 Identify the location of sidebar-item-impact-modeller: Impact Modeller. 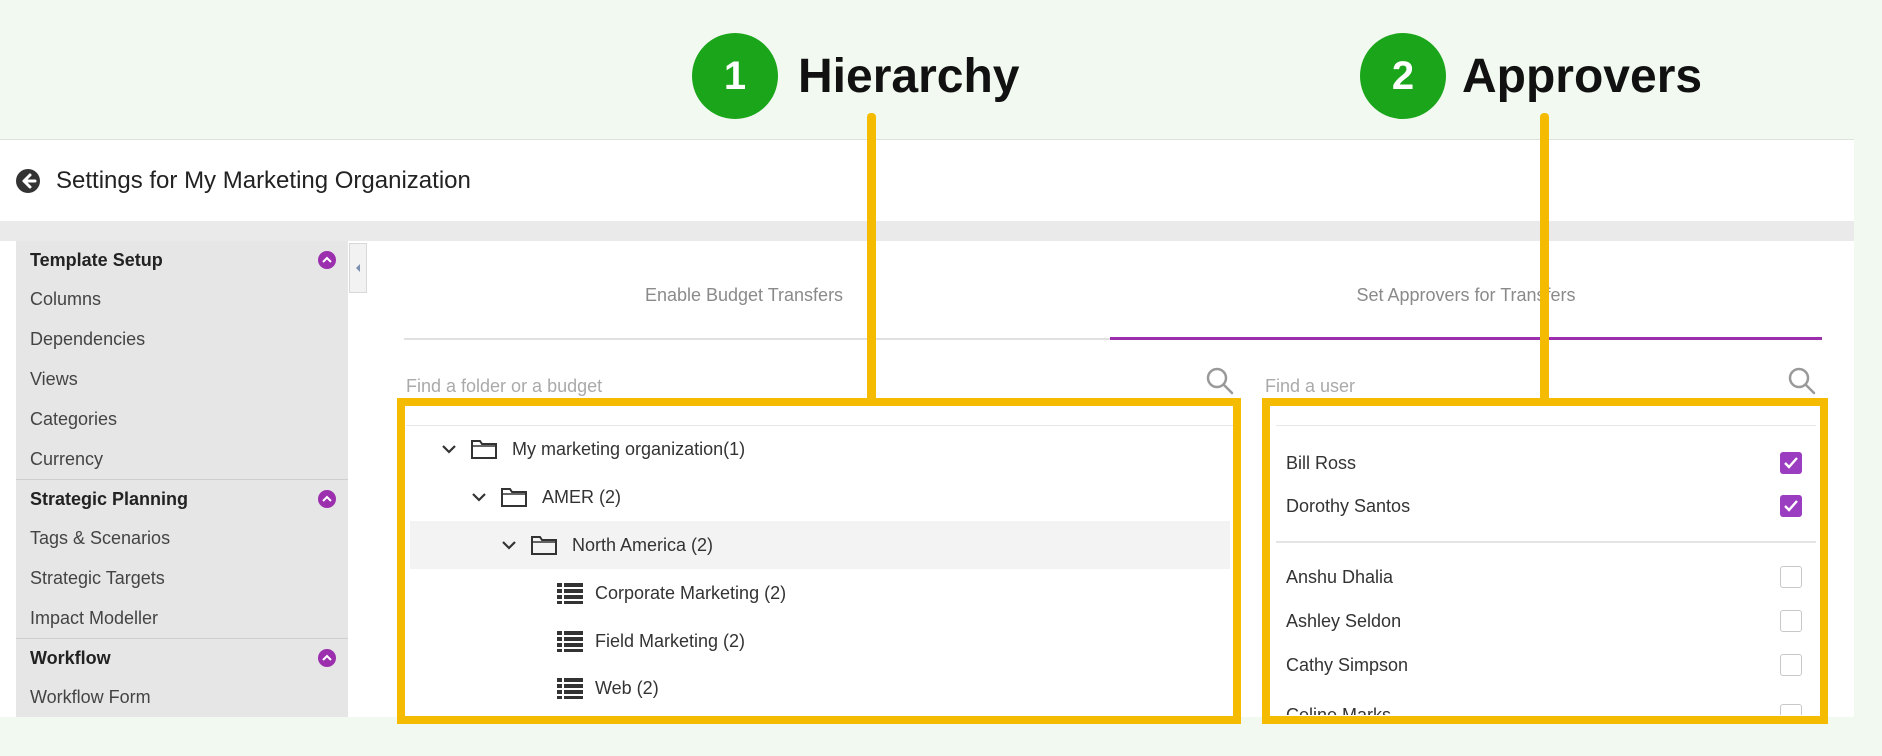
(182, 618).